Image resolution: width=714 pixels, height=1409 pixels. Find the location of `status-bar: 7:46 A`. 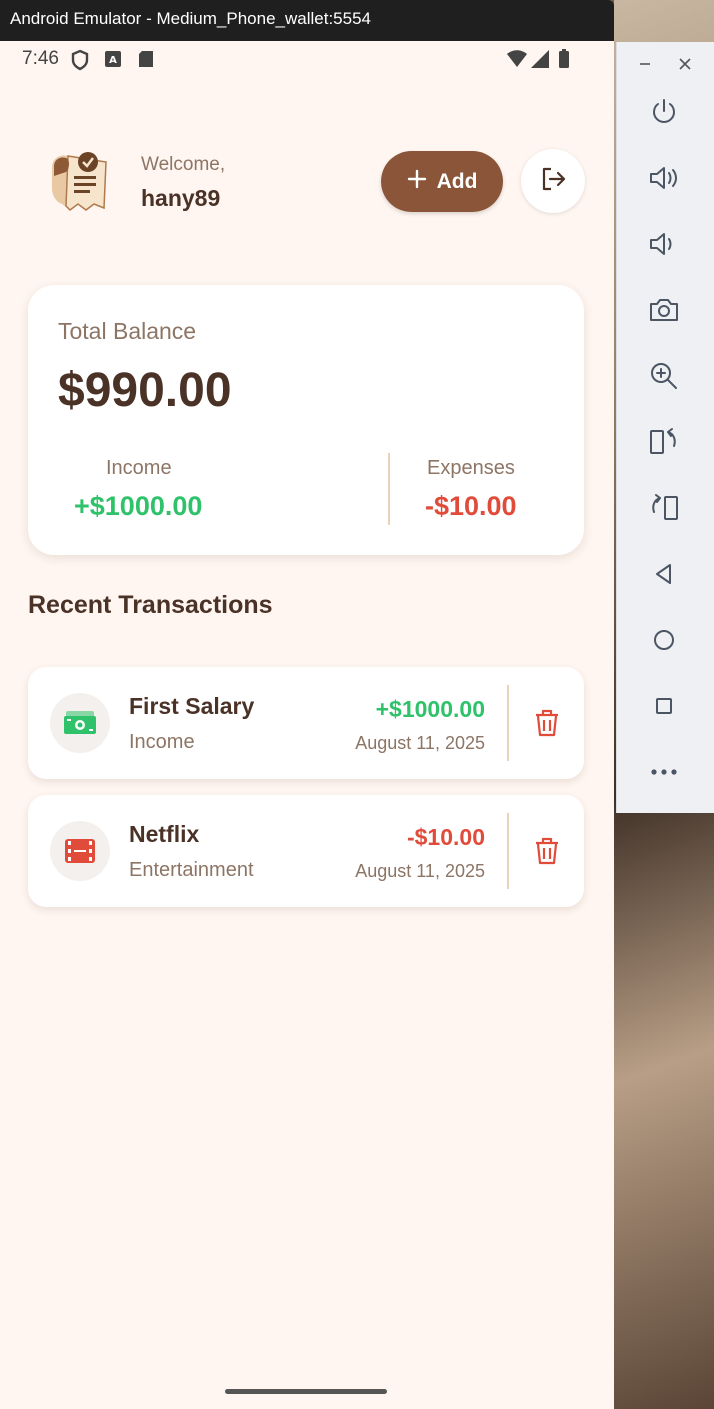

status-bar: 7:46 A is located at coordinates (307, 60).